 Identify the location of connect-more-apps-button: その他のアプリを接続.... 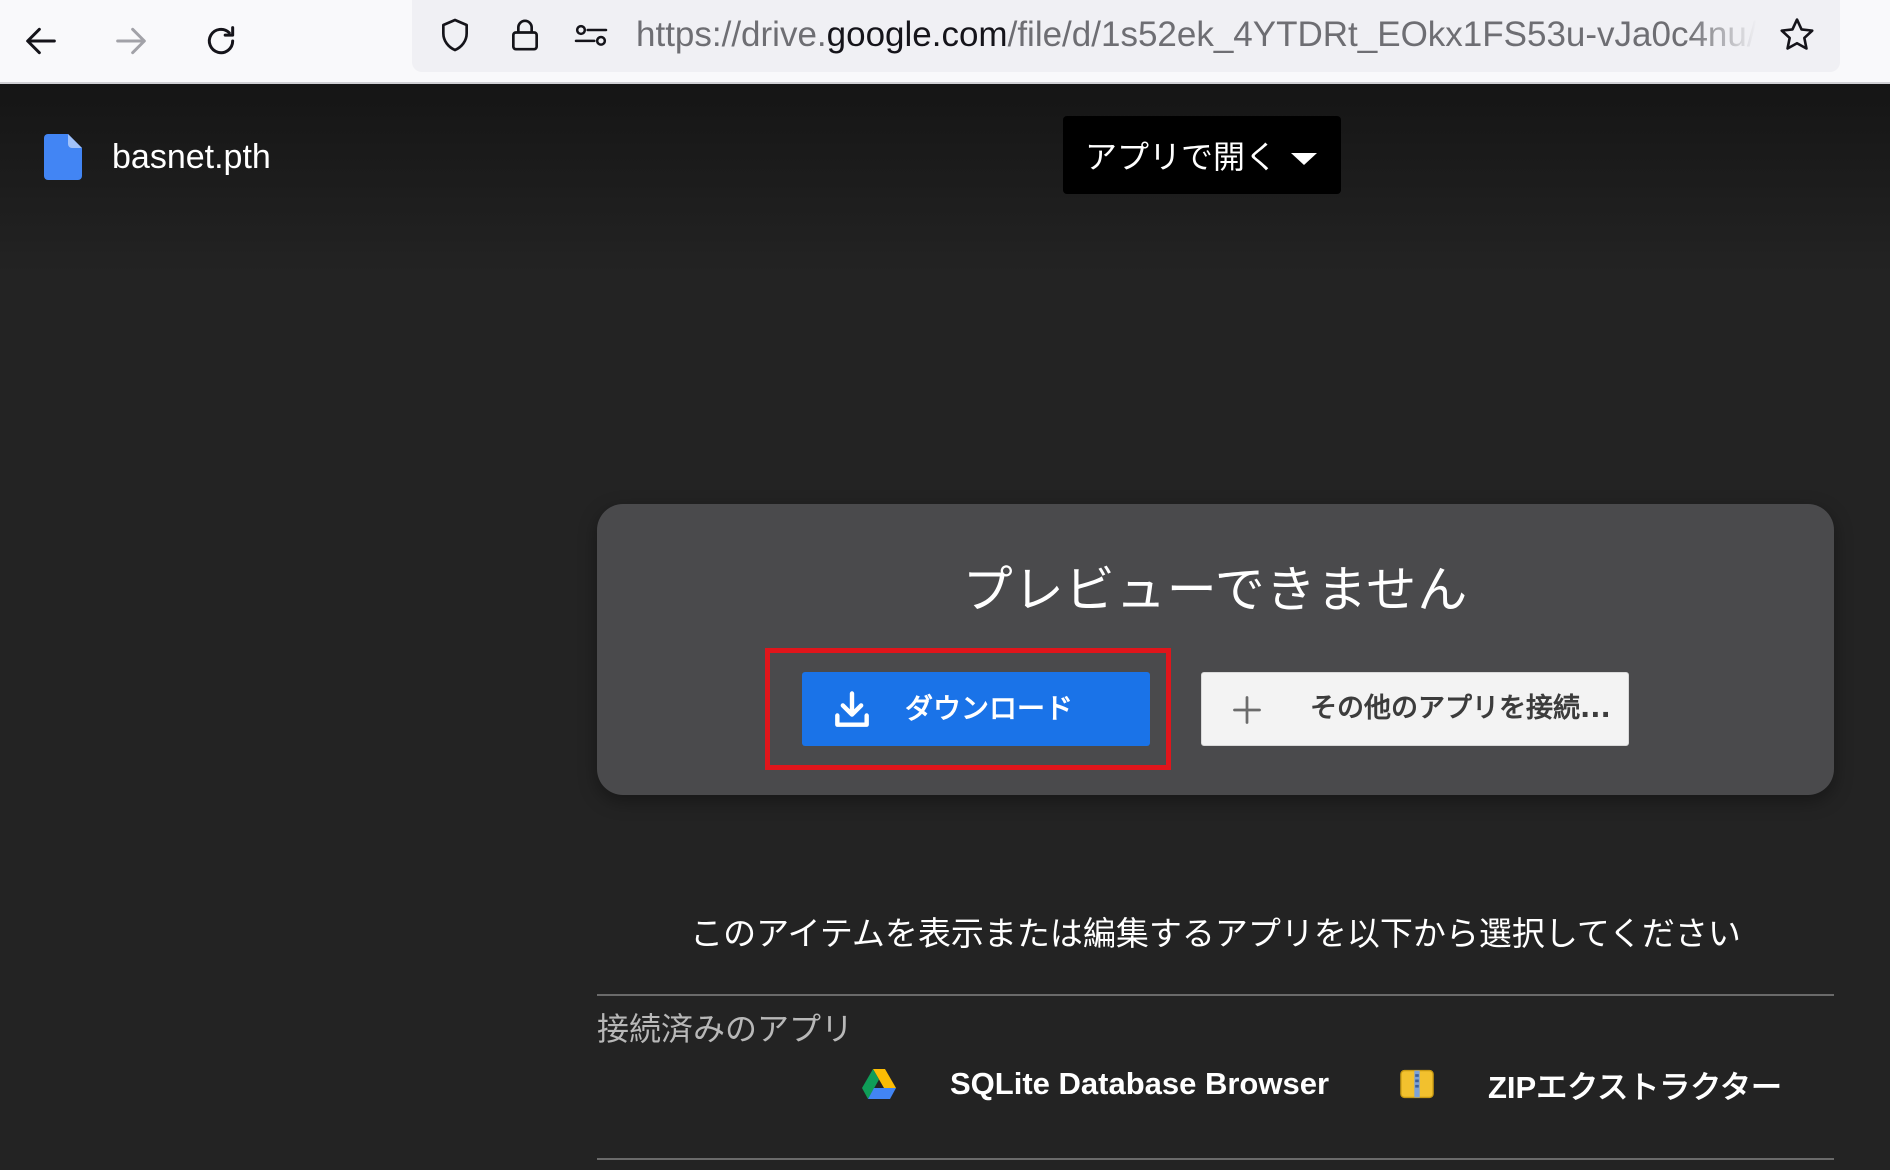
(1415, 709).